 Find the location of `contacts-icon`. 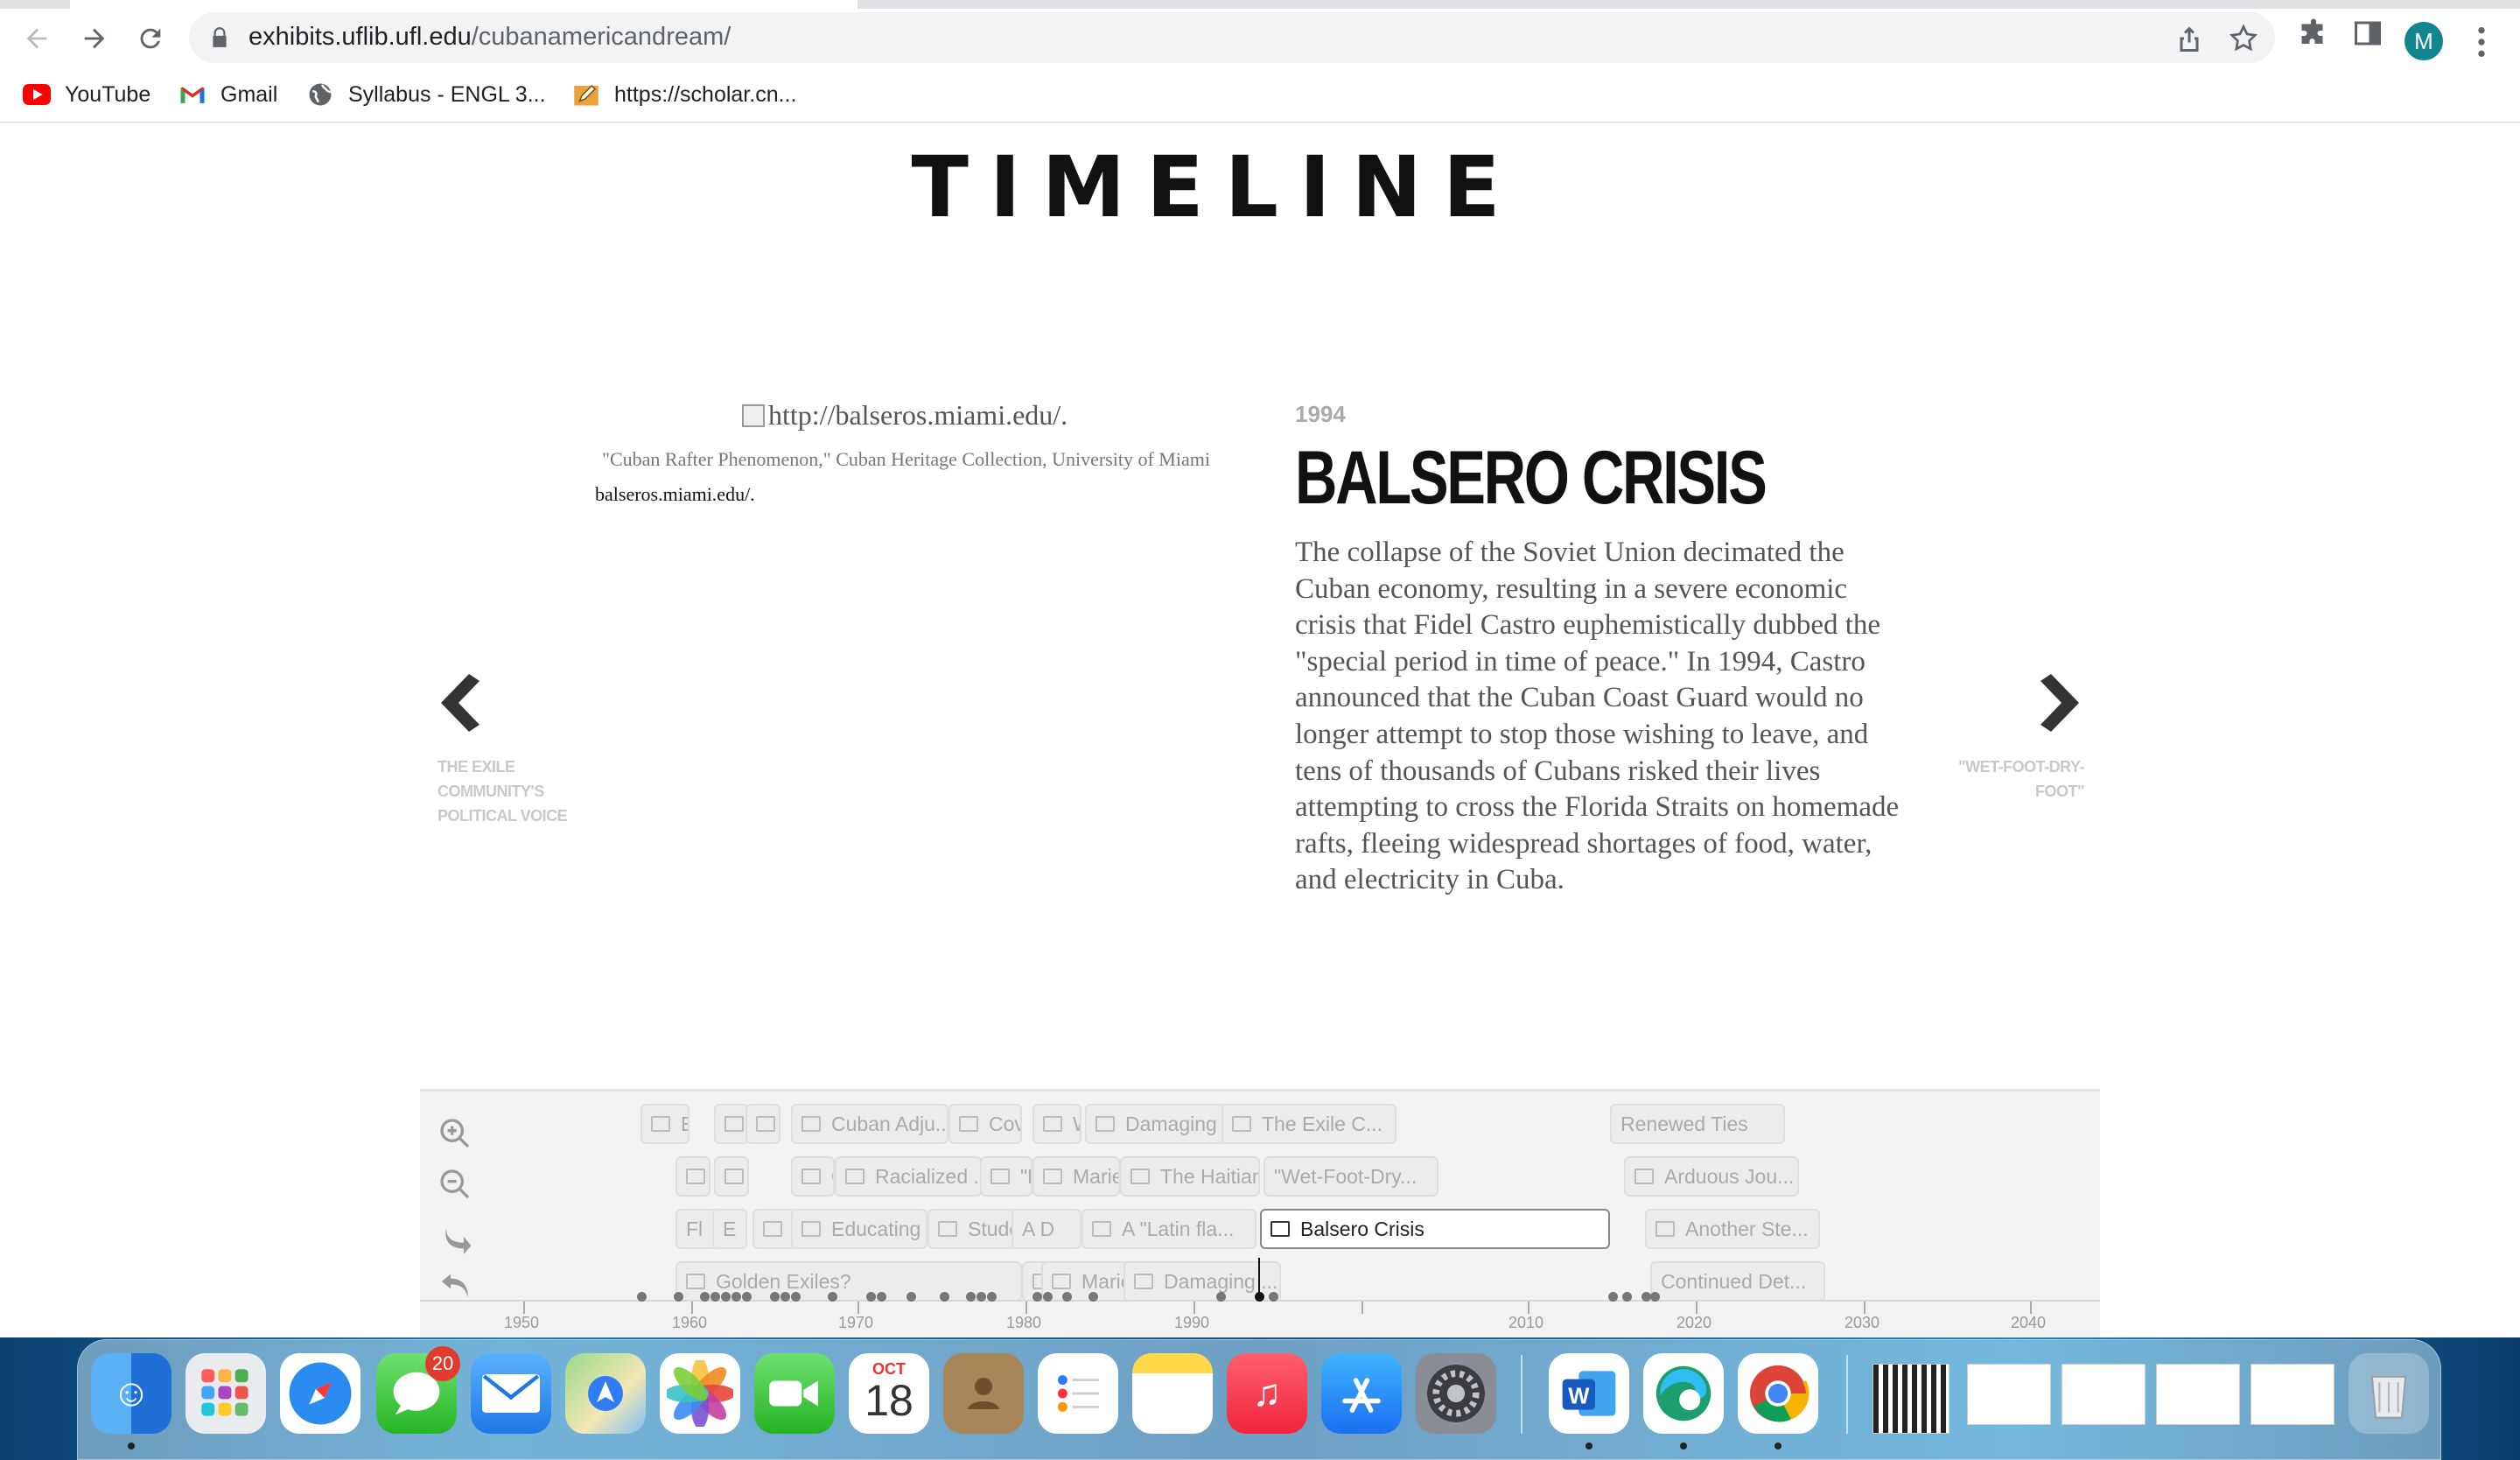

contacts-icon is located at coordinates (983, 1393).